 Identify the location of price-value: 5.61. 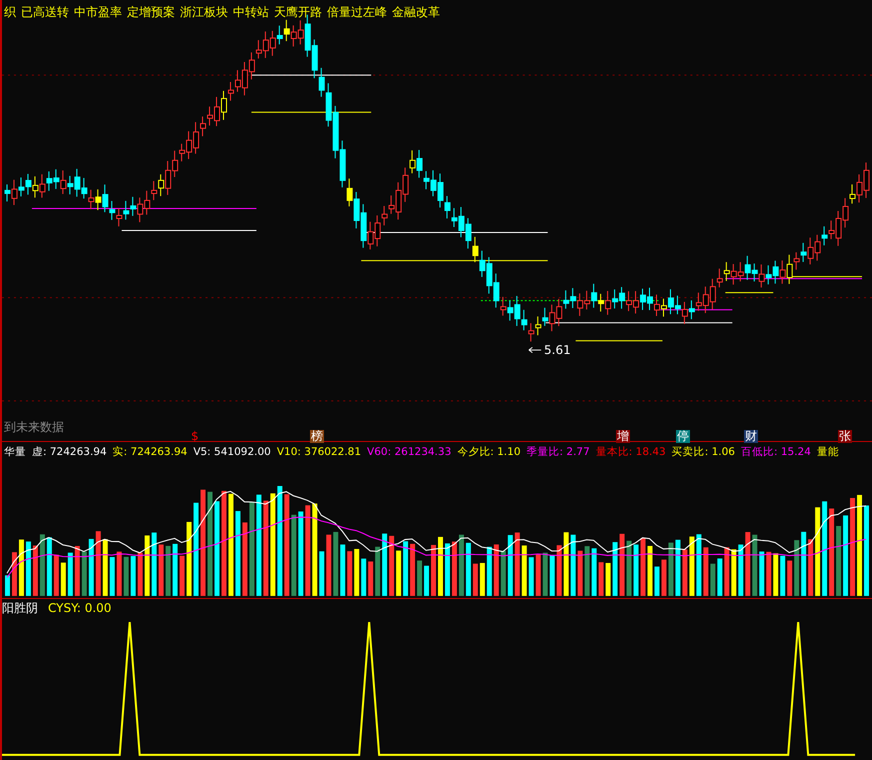
(557, 350).